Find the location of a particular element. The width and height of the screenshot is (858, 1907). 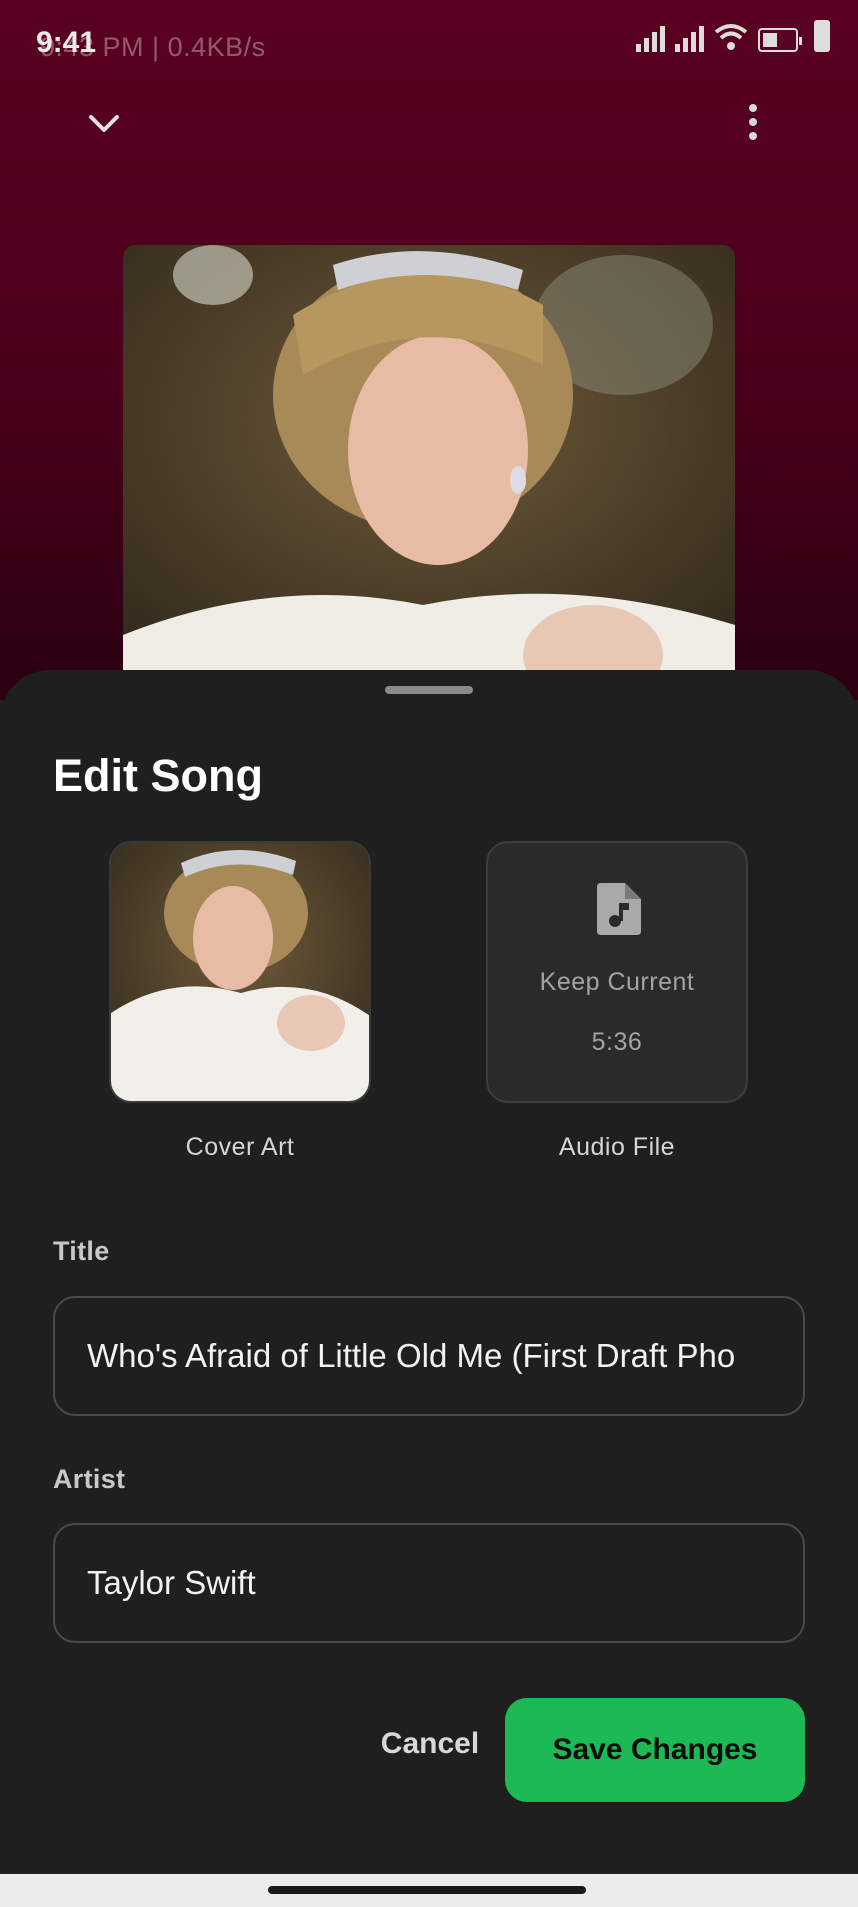

artist-field is located at coordinates (429, 1583).